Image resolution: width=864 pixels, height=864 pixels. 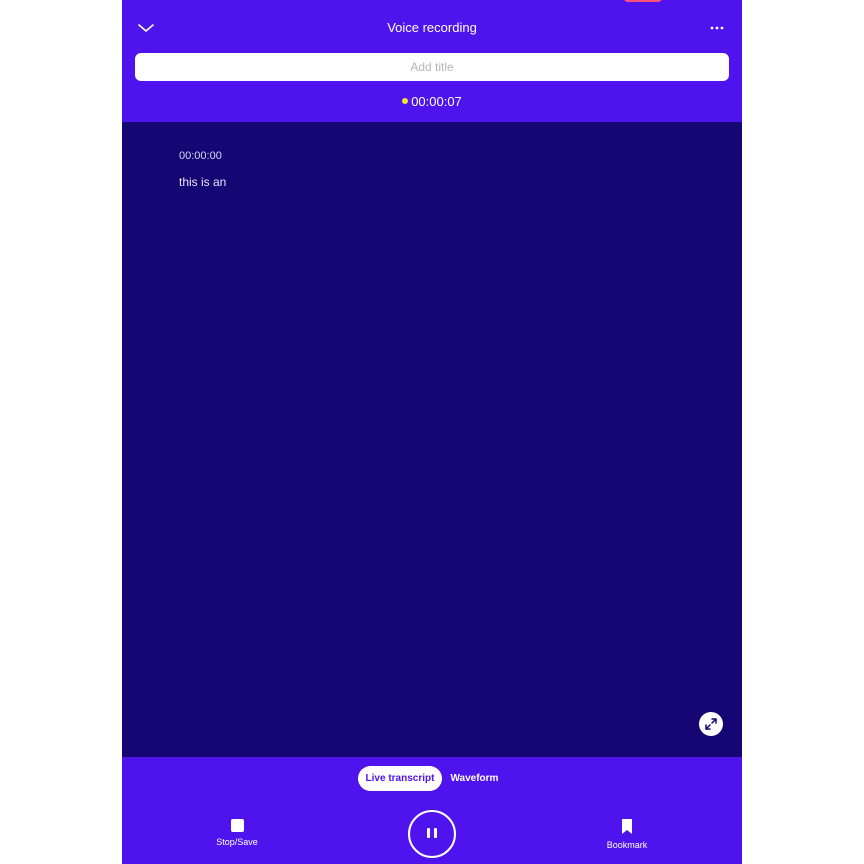 I want to click on pause-icon-bar, so click(x=435, y=833).